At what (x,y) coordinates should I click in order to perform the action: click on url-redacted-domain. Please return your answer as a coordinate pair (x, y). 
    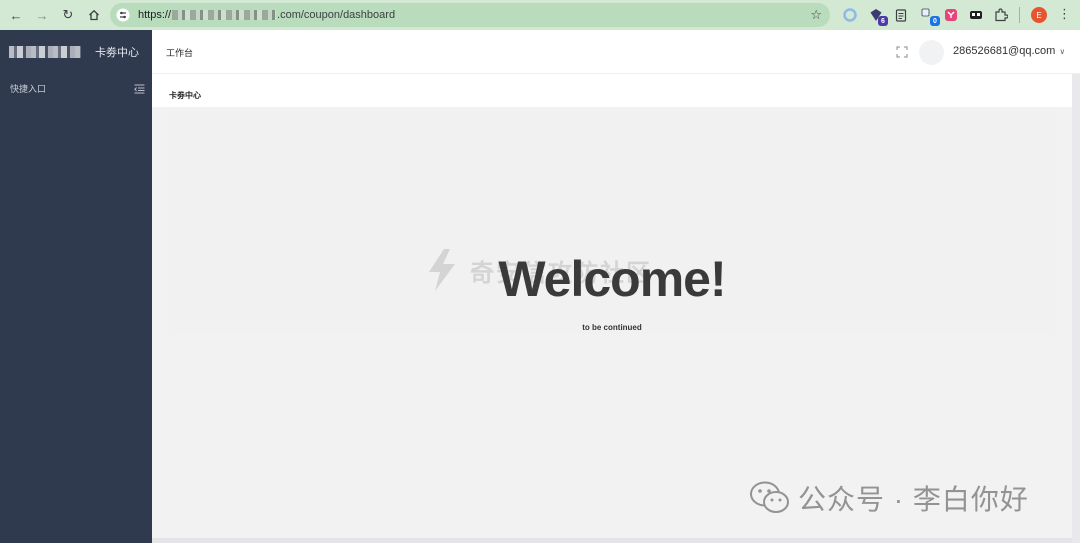
    Looking at the image, I should click on (224, 15).